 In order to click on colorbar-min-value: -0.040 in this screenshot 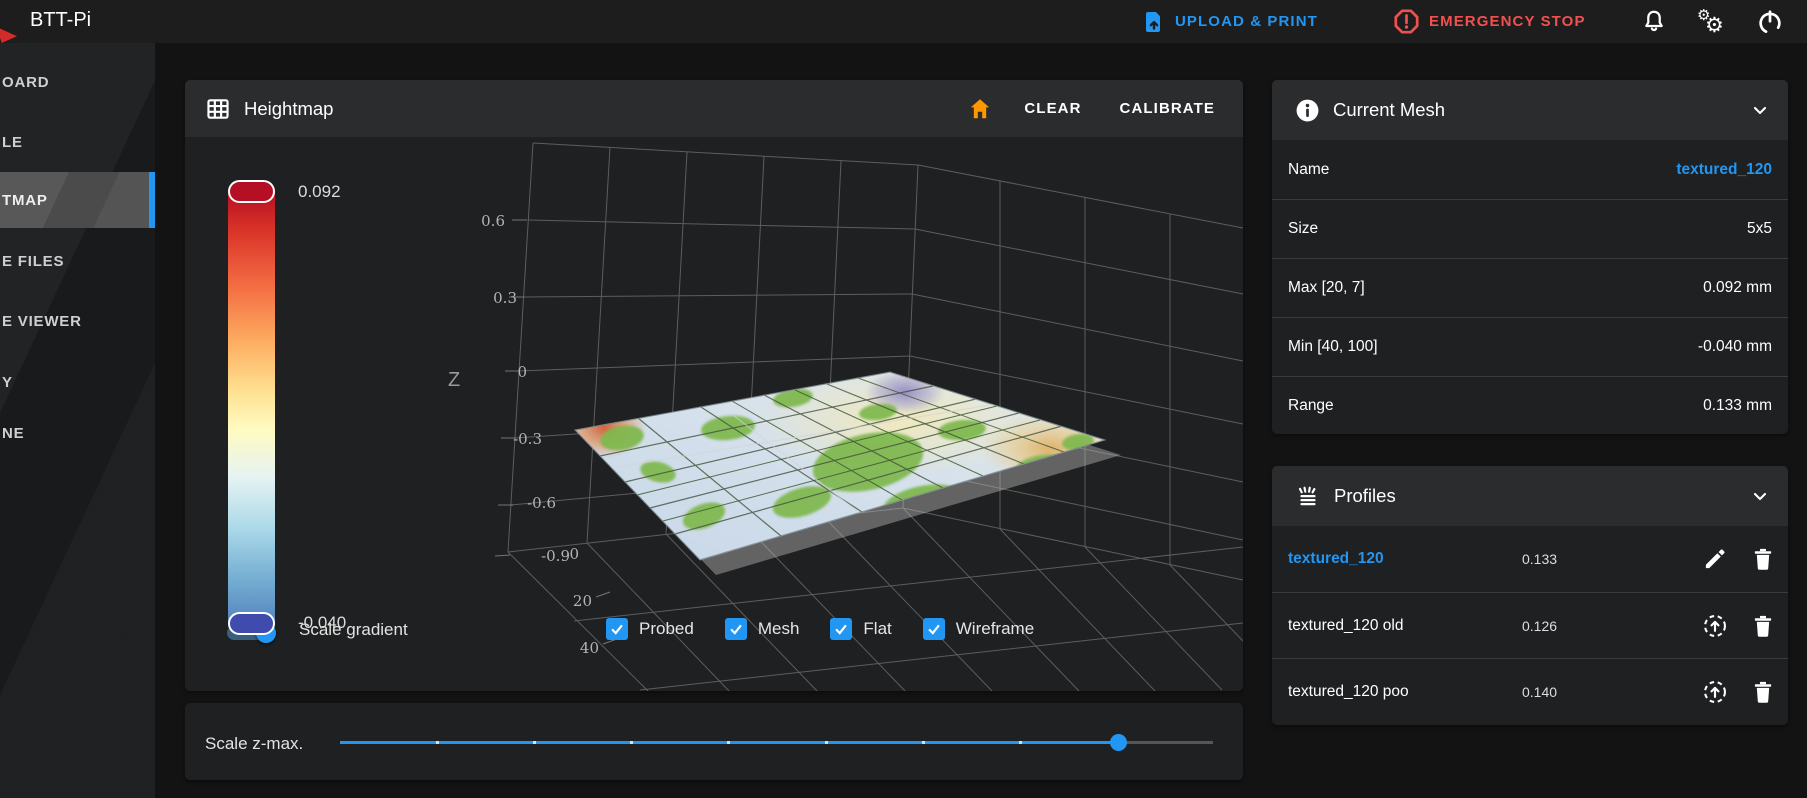, I will do `click(322, 622)`.